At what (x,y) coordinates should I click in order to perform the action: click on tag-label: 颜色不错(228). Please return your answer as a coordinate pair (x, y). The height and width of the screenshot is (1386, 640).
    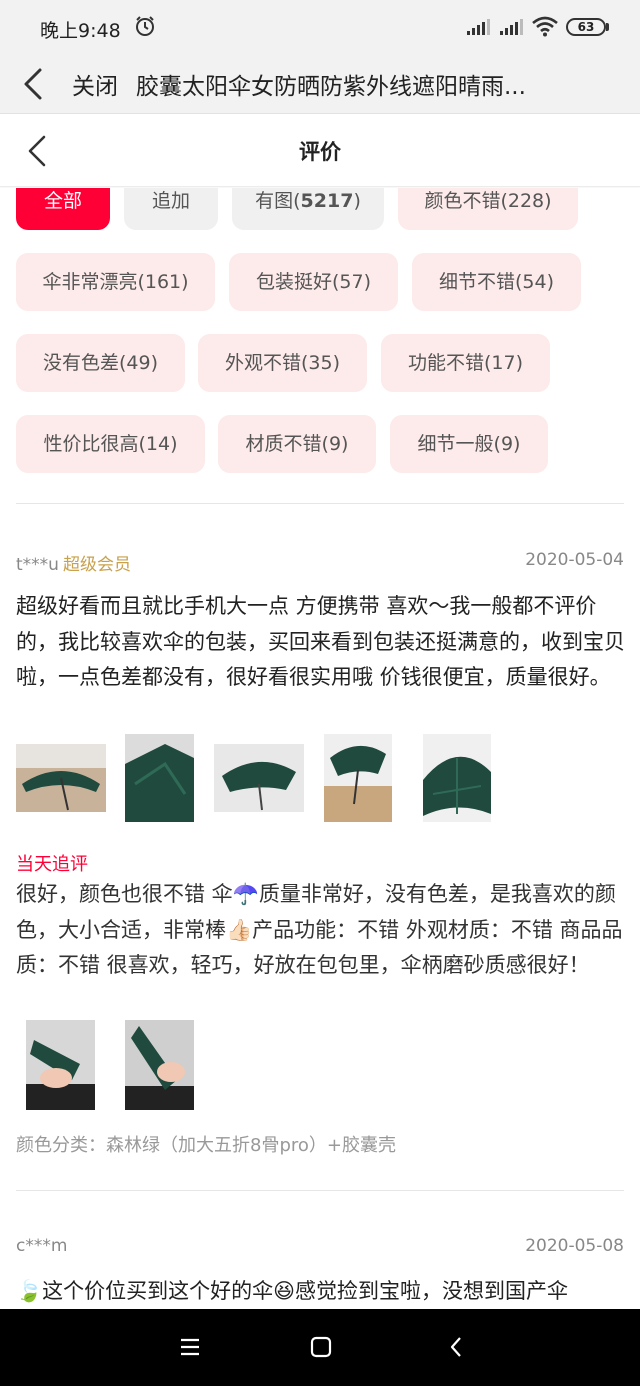
    Looking at the image, I should click on (488, 201).